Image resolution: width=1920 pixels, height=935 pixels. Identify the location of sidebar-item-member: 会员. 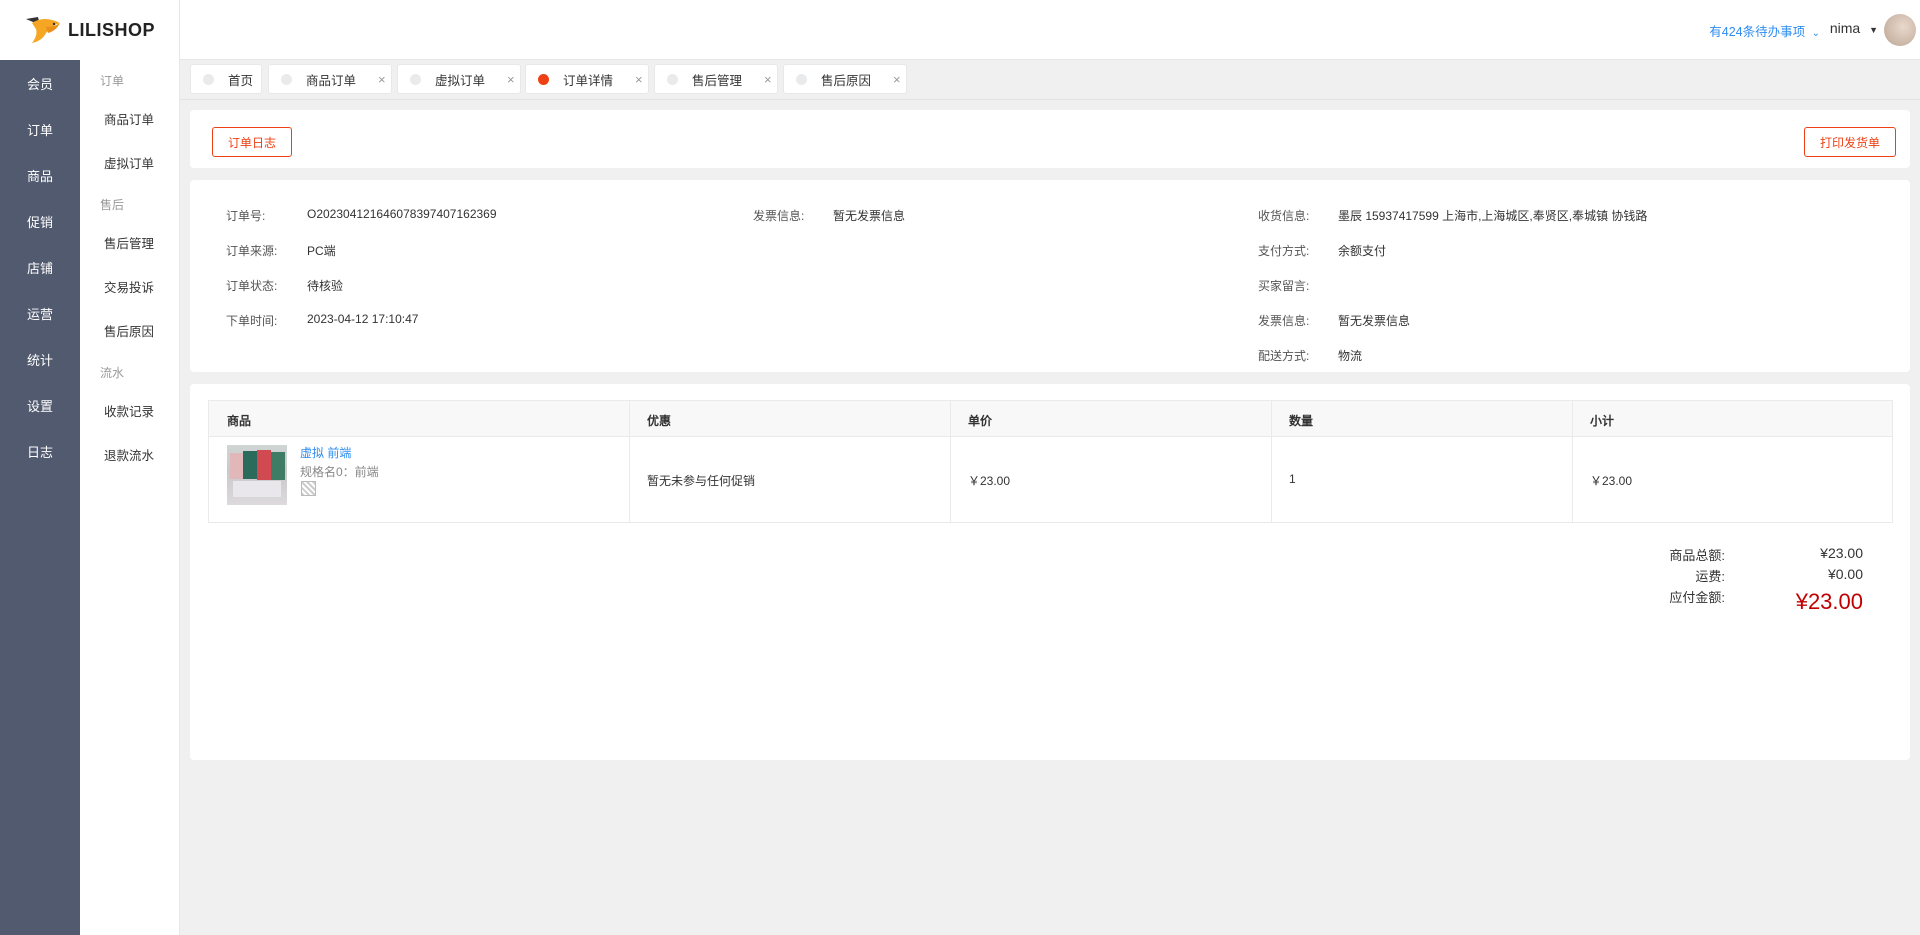
(40, 83).